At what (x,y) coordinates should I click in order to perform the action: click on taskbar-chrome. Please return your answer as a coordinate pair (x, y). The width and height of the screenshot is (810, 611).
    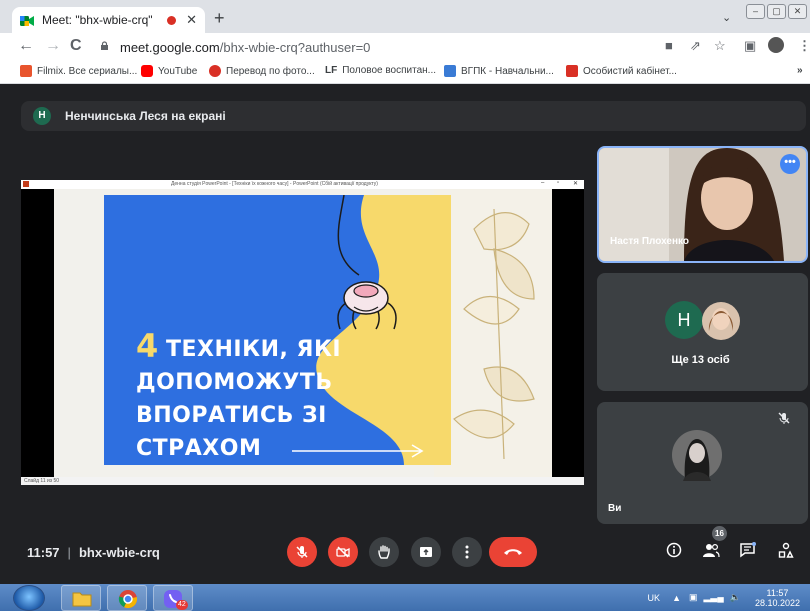
    Looking at the image, I should click on (127, 598).